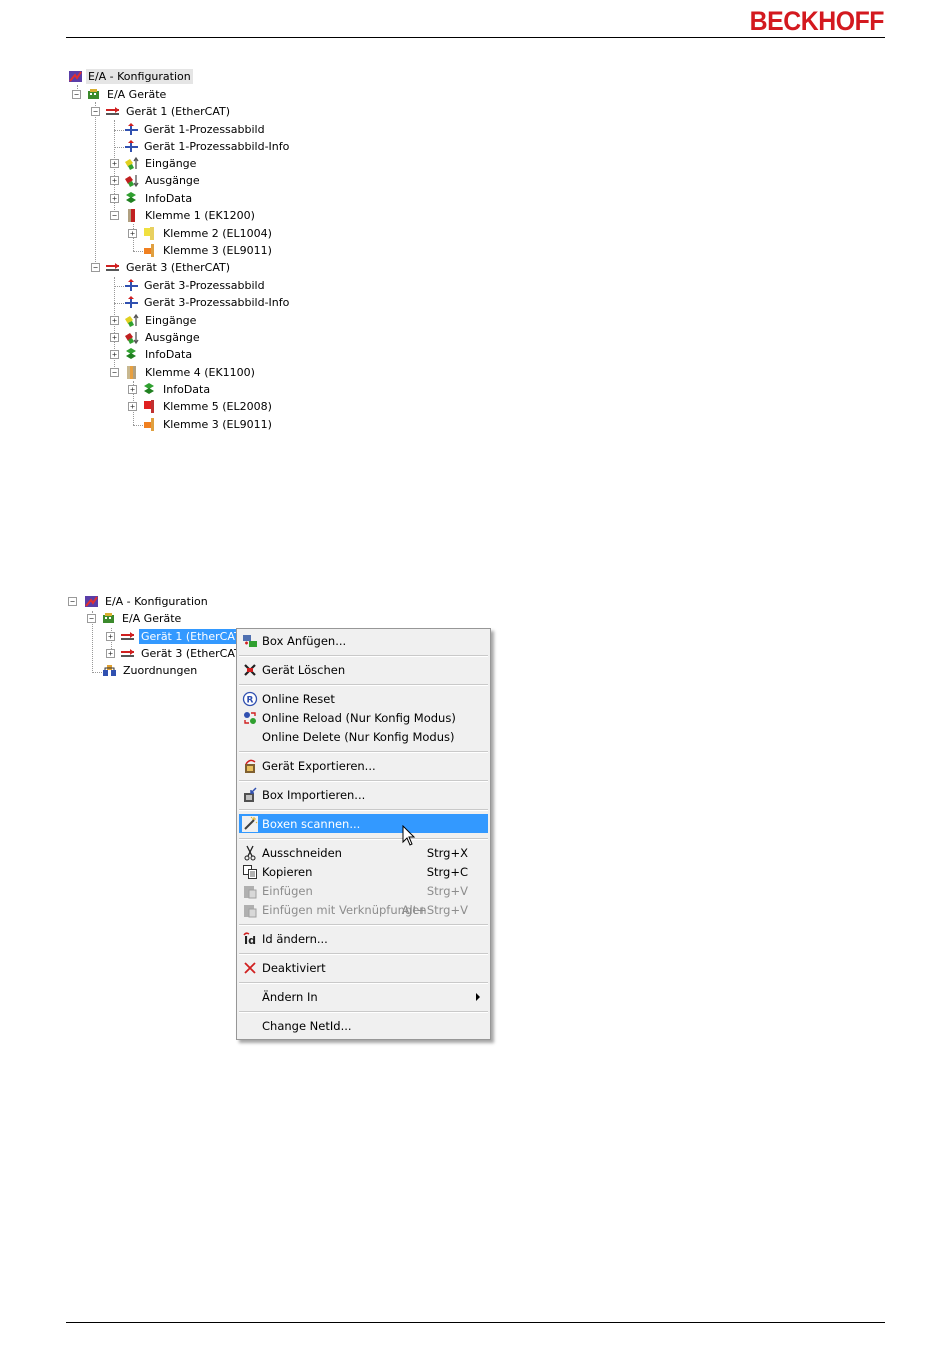 Image resolution: width=950 pixels, height=1369 pixels. Describe the element at coordinates (475, 1322) in the screenshot. I see `footer-rule` at that location.